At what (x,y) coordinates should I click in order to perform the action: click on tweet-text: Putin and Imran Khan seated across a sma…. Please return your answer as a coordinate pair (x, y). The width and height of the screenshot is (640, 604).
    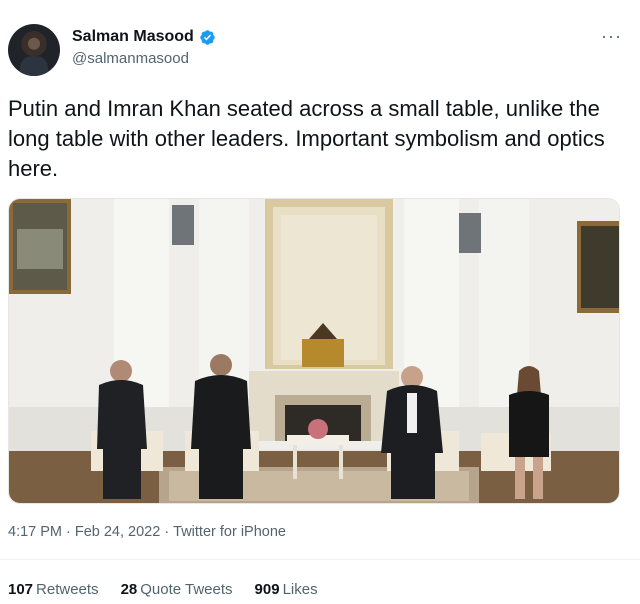
    Looking at the image, I should click on (306, 138).